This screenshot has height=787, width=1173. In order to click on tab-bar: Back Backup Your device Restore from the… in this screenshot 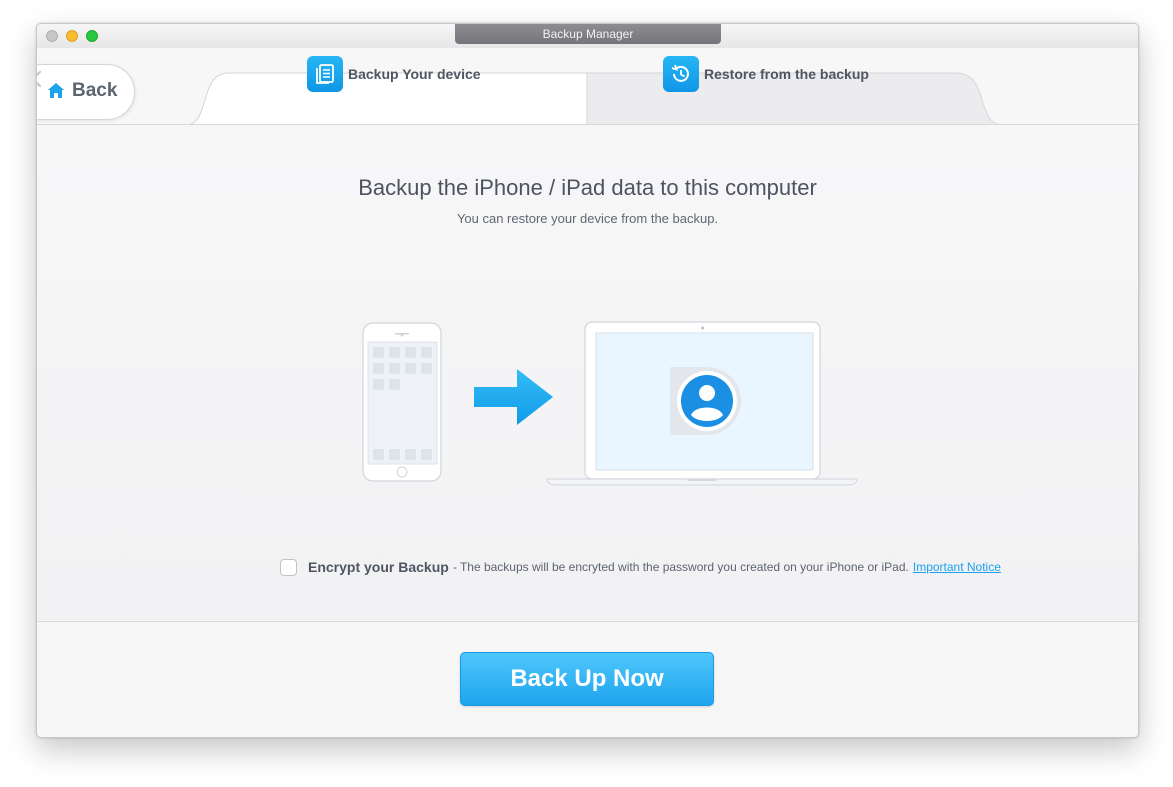, I will do `click(587, 86)`.